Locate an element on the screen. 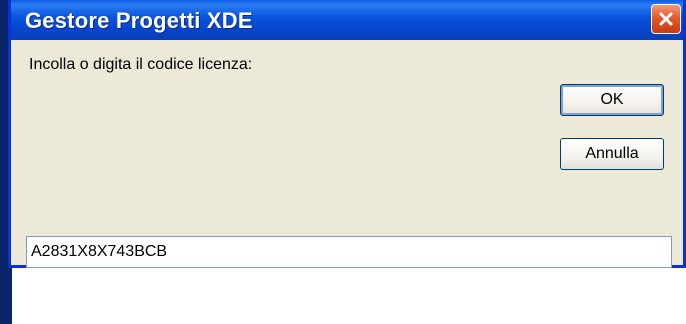 The width and height of the screenshot is (686, 324). license-prompt: Incolla o digita il codice licenza: is located at coordinates (141, 64).